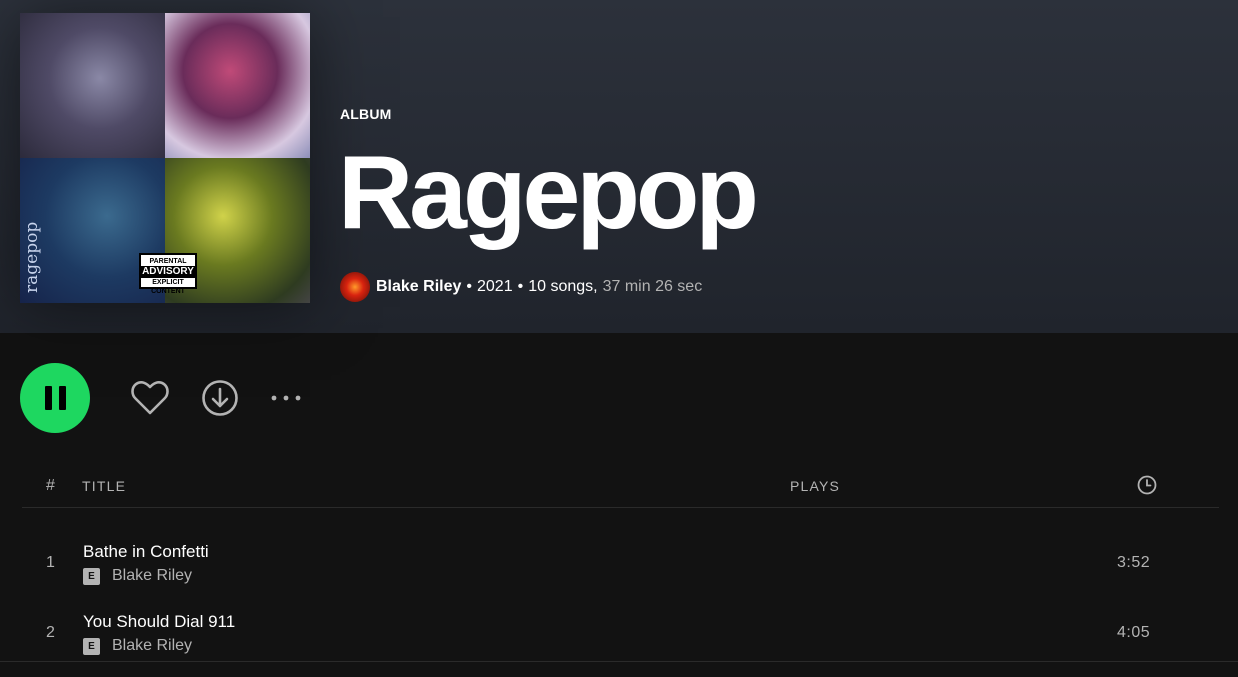  What do you see at coordinates (146, 552) in the screenshot?
I see `track-title: Bathe in Confetti` at bounding box center [146, 552].